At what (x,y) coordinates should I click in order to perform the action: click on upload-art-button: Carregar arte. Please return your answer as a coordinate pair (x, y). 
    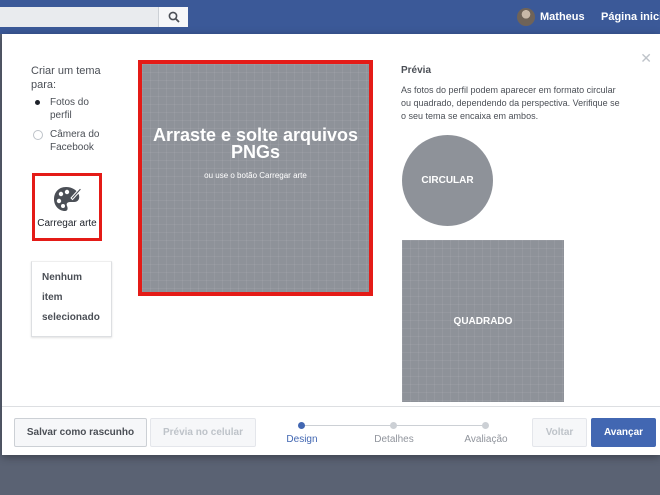
    Looking at the image, I should click on (67, 207).